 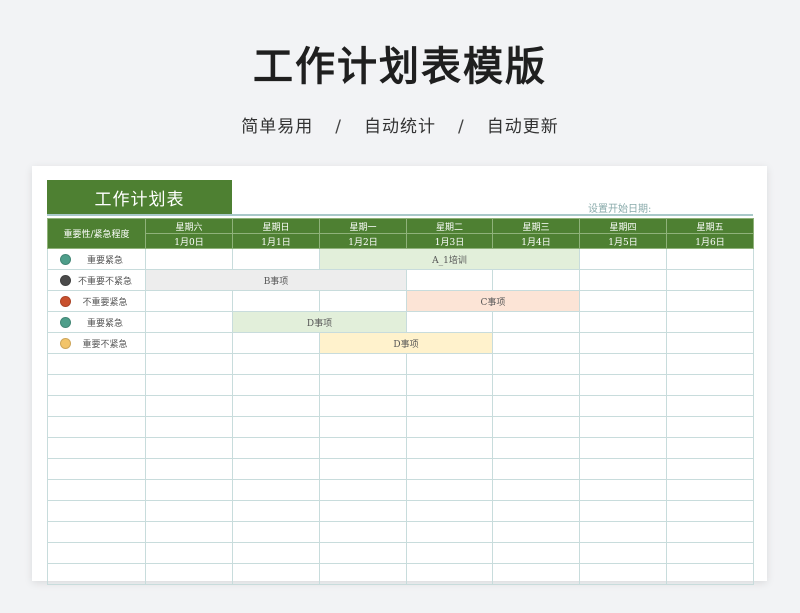 I want to click on priority-cell: 不重要紧急, so click(x=96, y=301).